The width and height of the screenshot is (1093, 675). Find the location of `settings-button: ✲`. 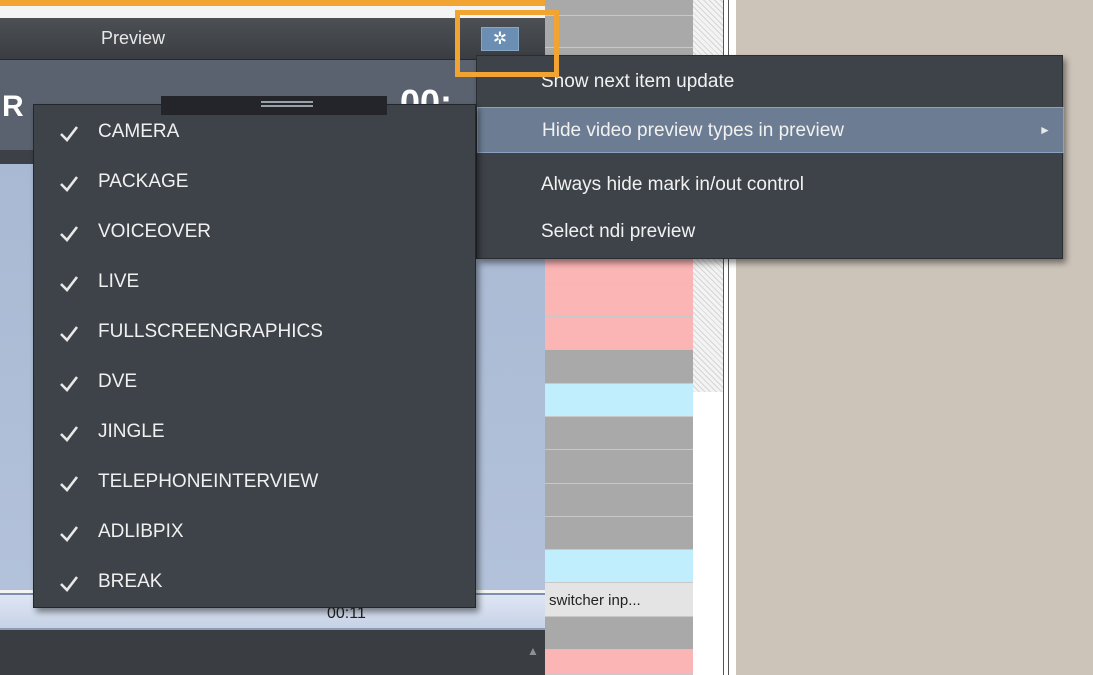

settings-button: ✲ is located at coordinates (500, 39).